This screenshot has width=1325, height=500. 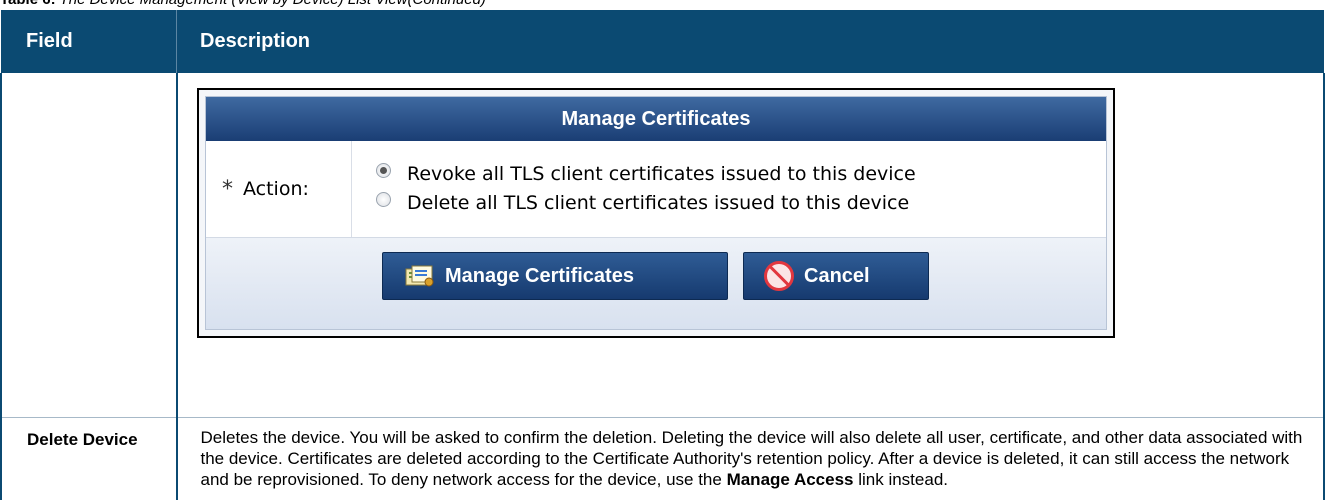 I want to click on caption-label: Table 6:, so click(x=28, y=4).